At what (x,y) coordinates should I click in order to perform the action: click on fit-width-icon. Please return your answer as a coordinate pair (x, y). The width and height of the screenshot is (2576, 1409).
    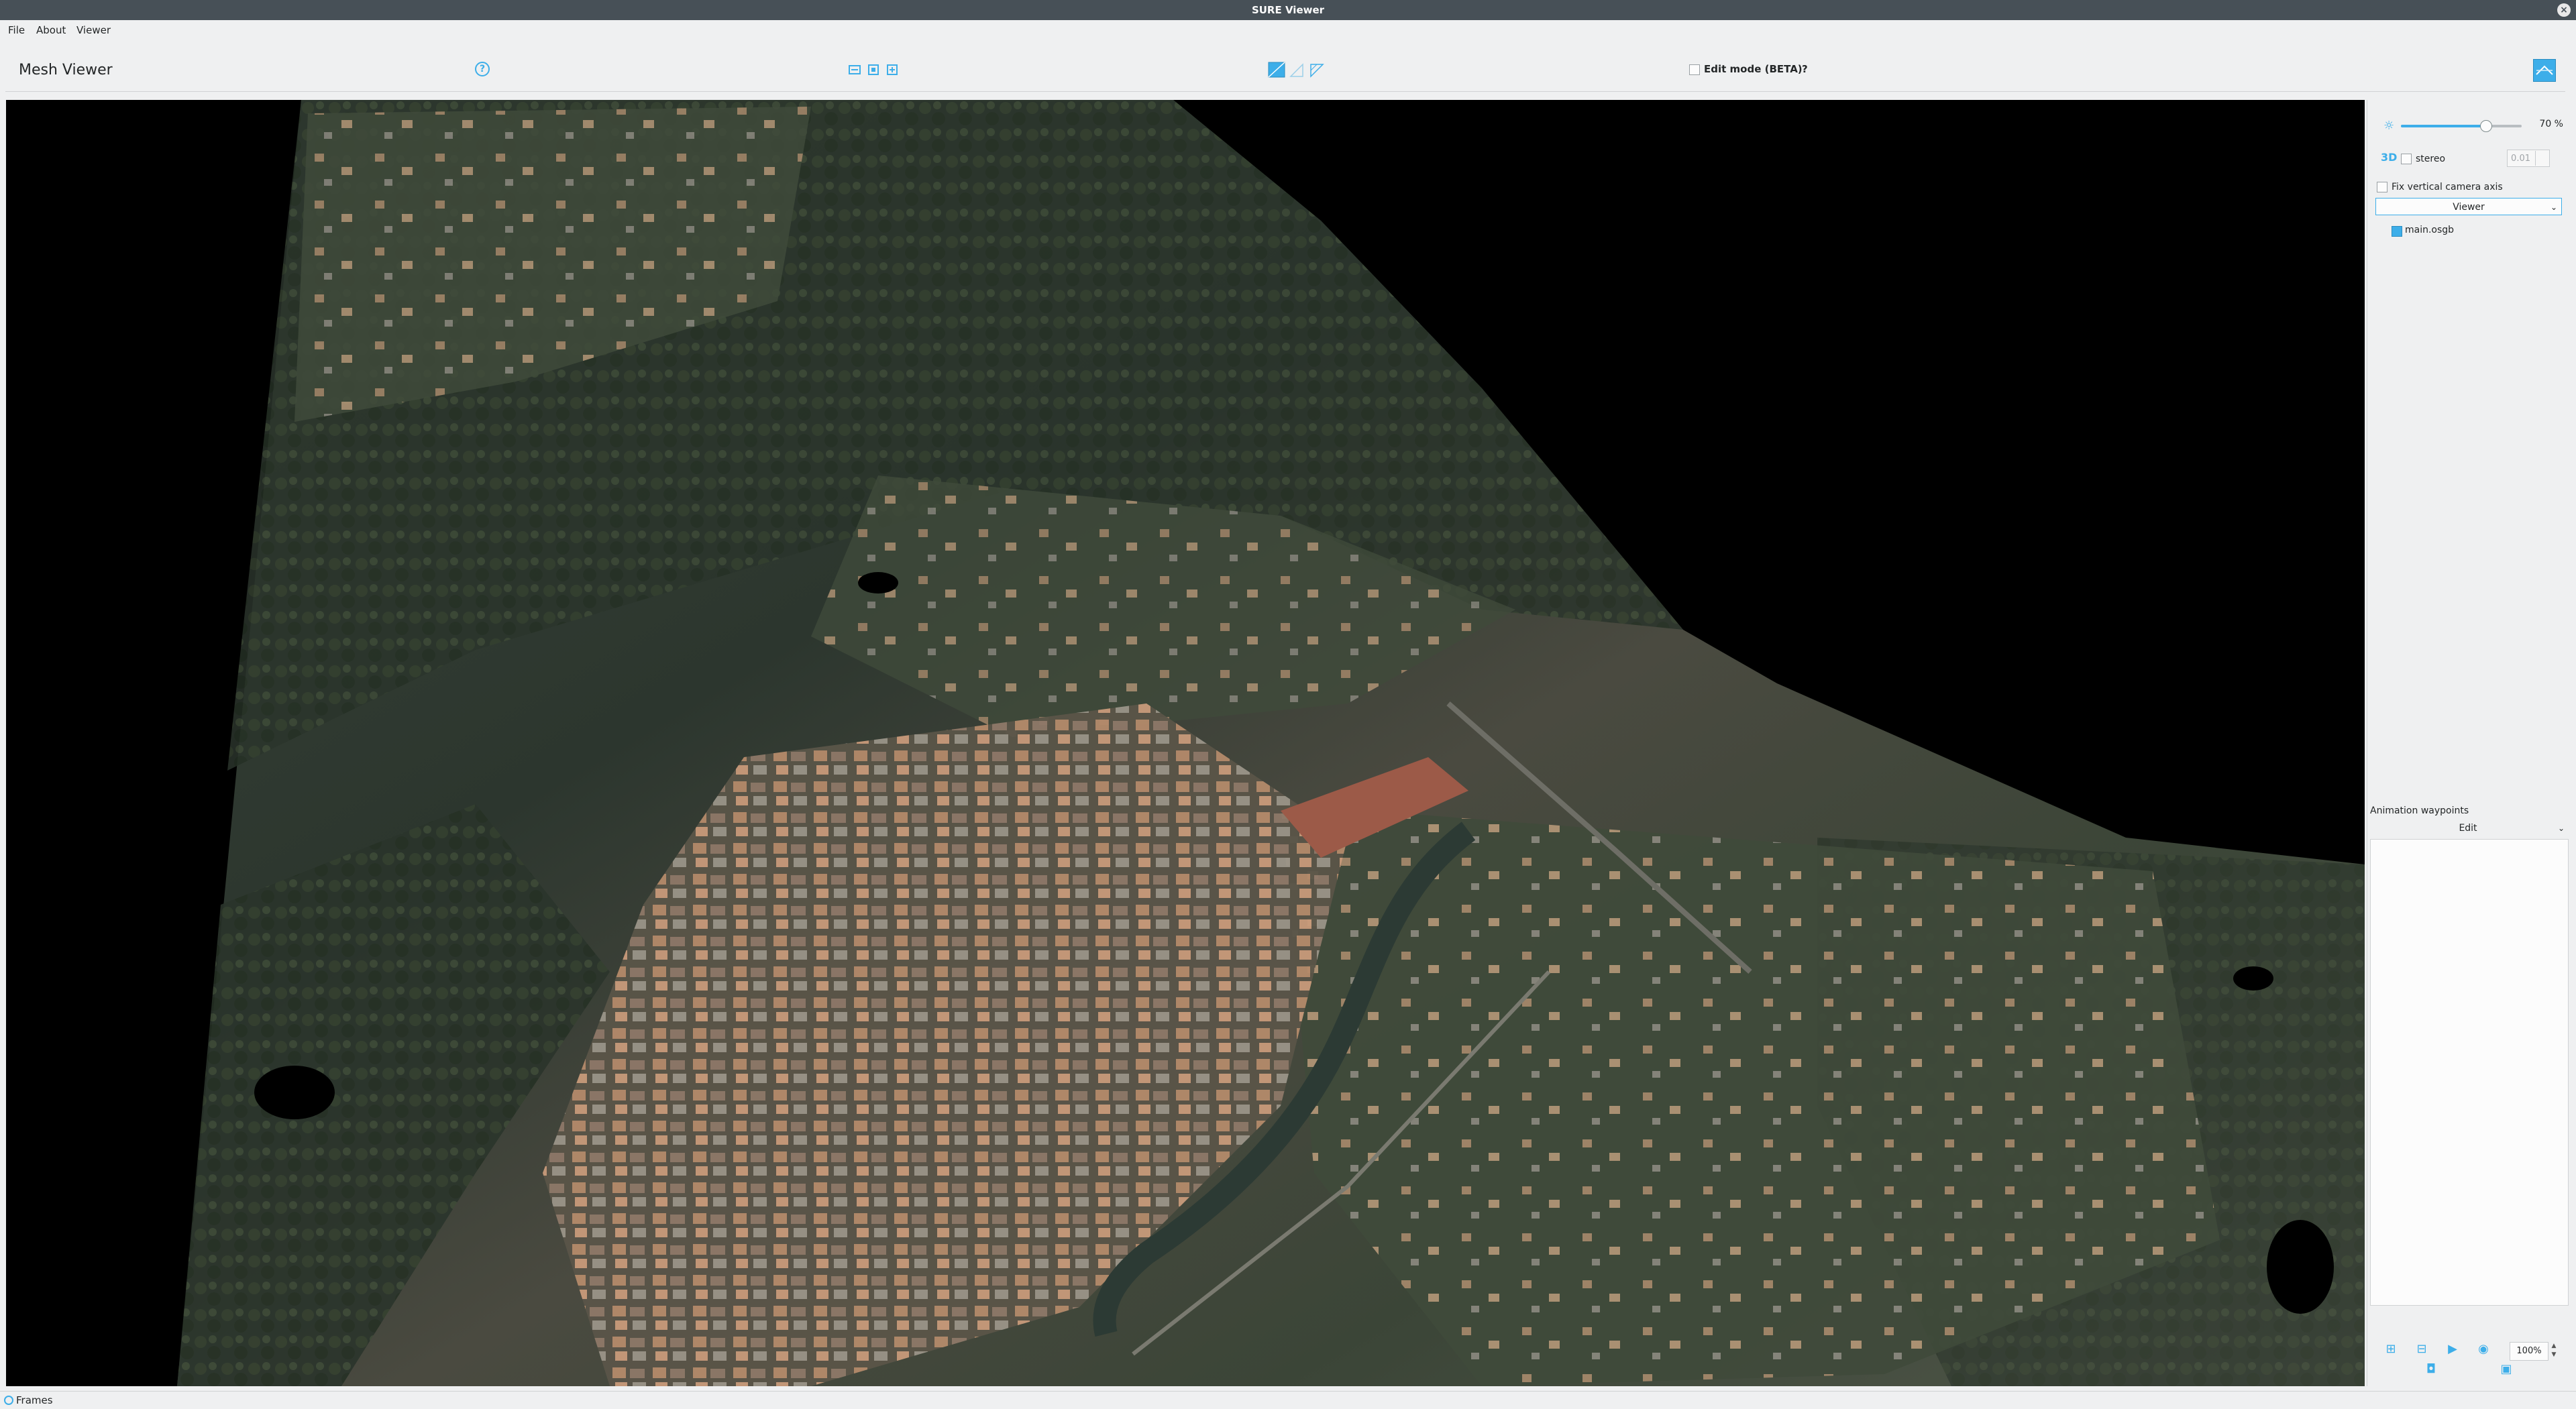
    Looking at the image, I should click on (854, 69).